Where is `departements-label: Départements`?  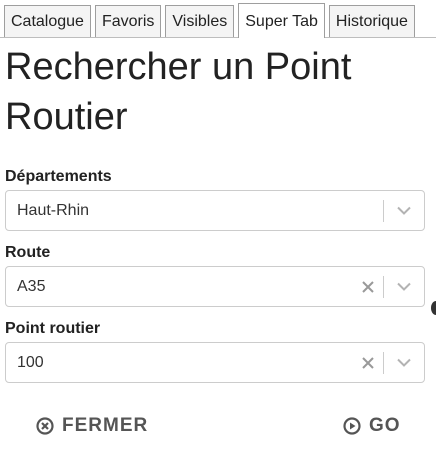
departements-label: Départements is located at coordinates (58, 176).